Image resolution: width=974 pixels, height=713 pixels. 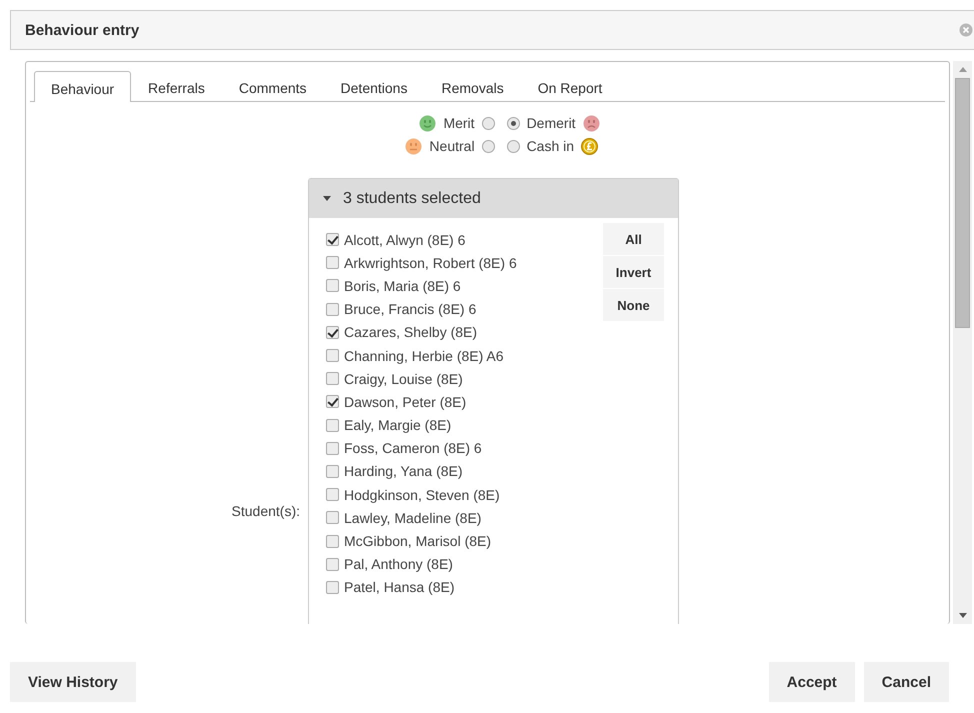 What do you see at coordinates (405, 240) in the screenshot?
I see `student-name: Alcott, Alwyn (8E) 6` at bounding box center [405, 240].